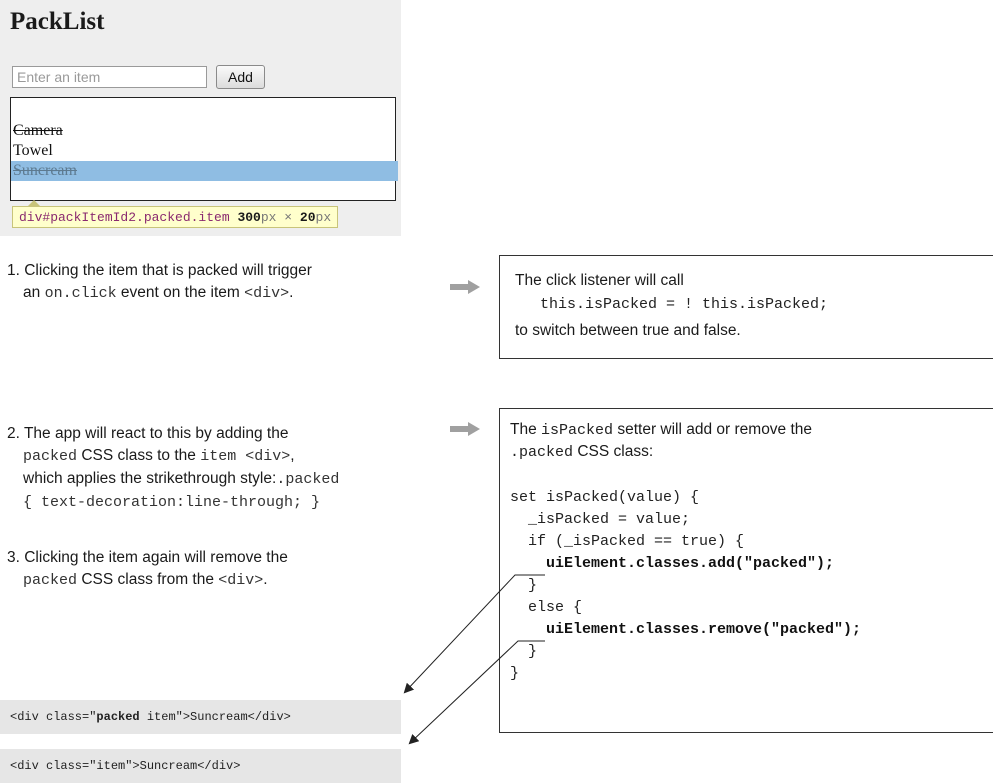 This screenshot has height=783, width=993. Describe the element at coordinates (180, 292) in the screenshot. I see `step-1-text-mid: event on the item` at that location.